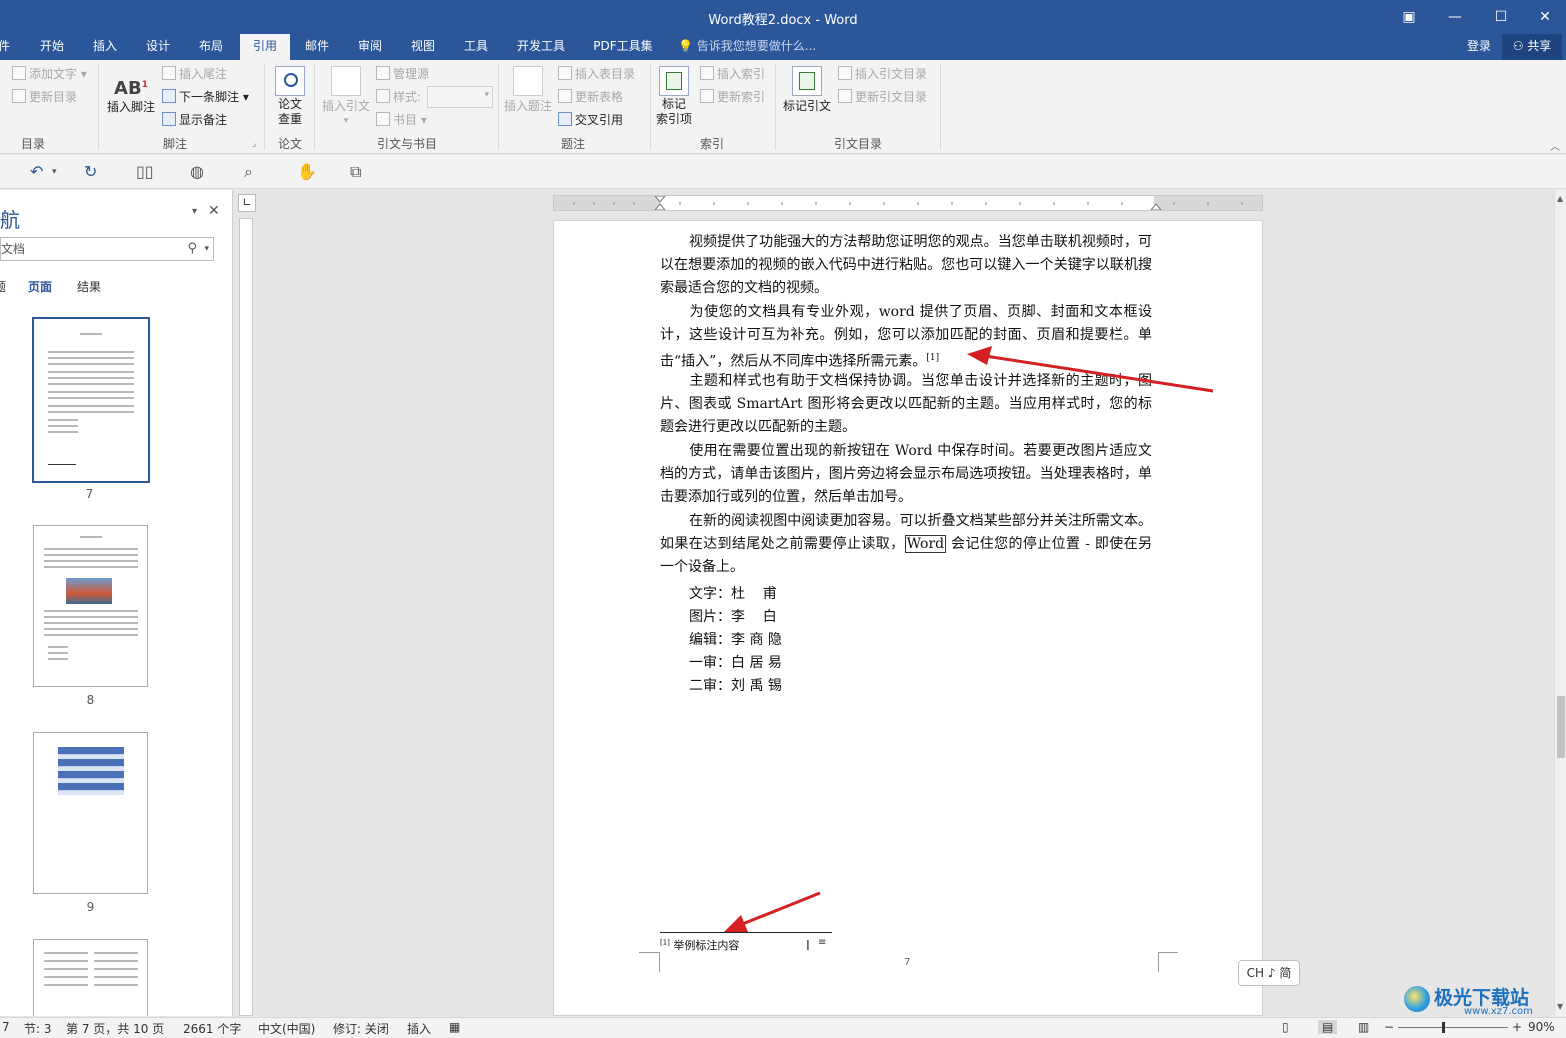 The image size is (1566, 1038). What do you see at coordinates (346, 97) in the screenshot?
I see `insert-citation-button: 插入引文 ▾` at bounding box center [346, 97].